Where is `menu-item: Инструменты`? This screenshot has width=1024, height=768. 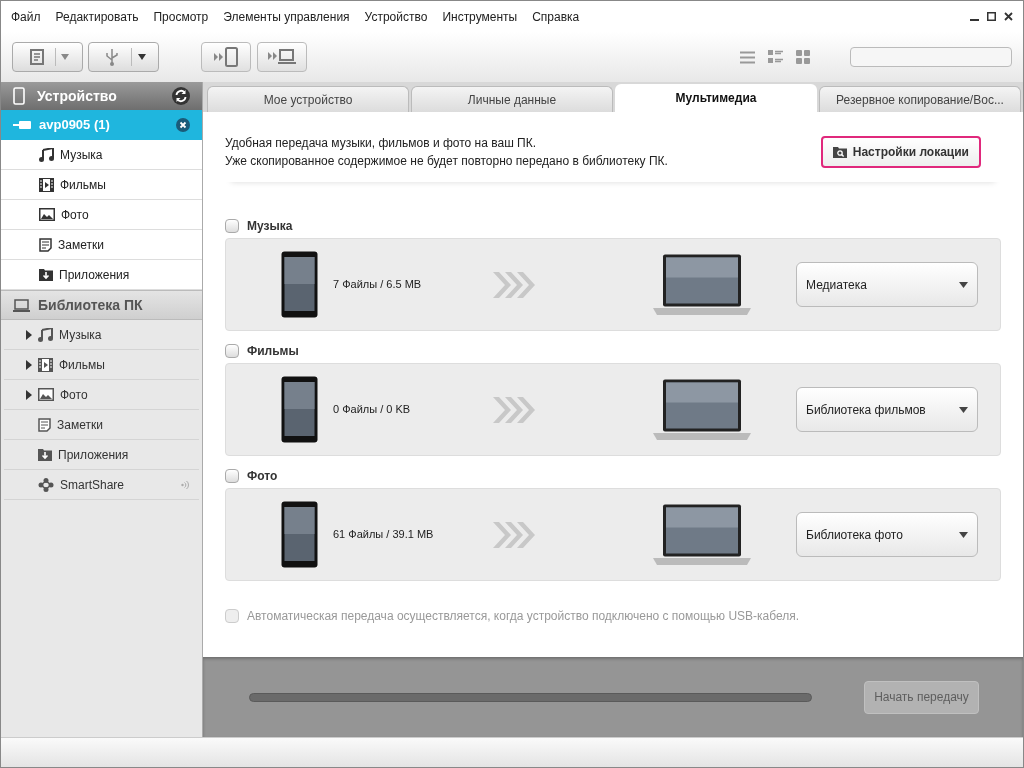
menu-item: Инструменты is located at coordinates (480, 16).